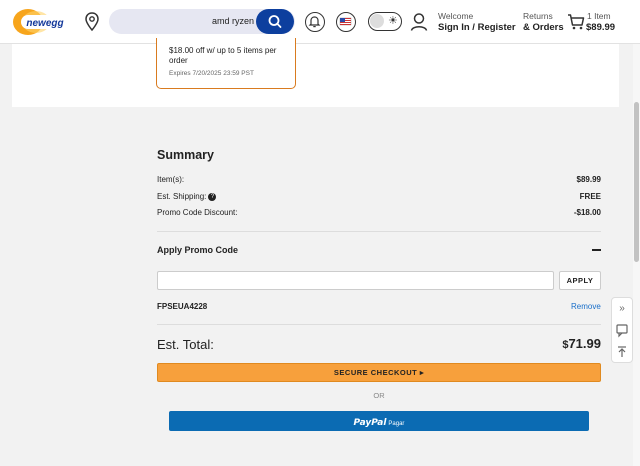 The height and width of the screenshot is (466, 640). Describe the element at coordinates (456, 16) in the screenshot. I see `welcome-text: Welcome` at that location.